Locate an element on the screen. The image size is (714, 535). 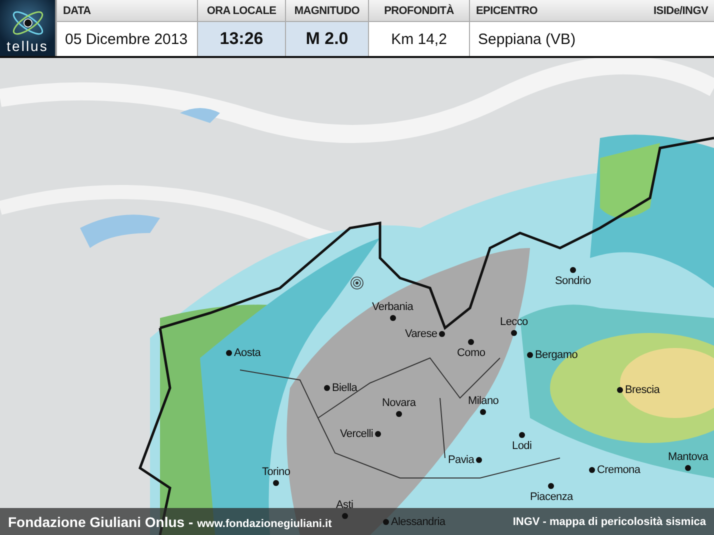
value-text: 05 Dicembre 2013 is located at coordinates (126, 39).